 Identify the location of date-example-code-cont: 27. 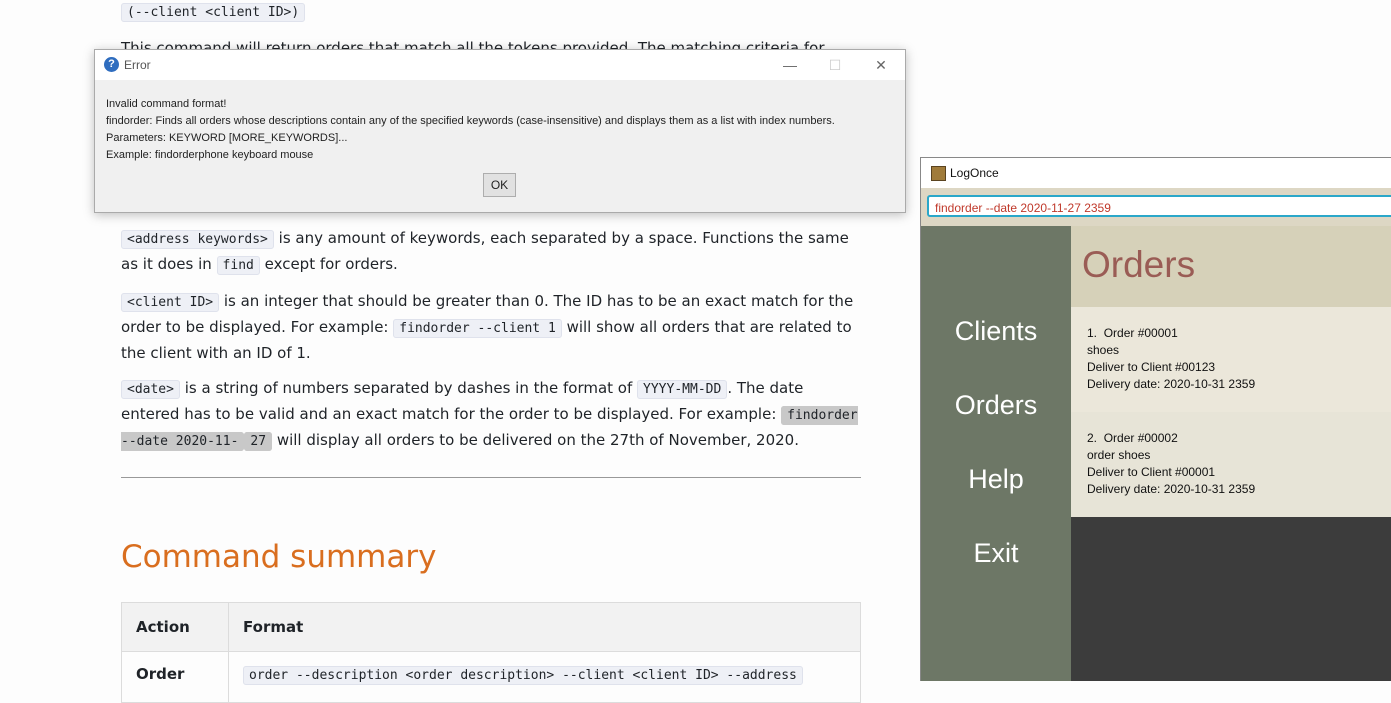
(258, 441).